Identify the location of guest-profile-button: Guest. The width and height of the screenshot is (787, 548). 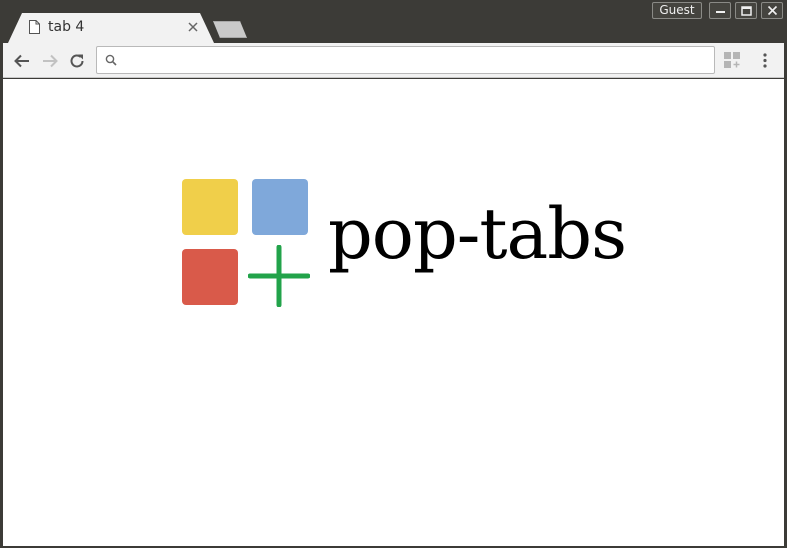
(677, 10).